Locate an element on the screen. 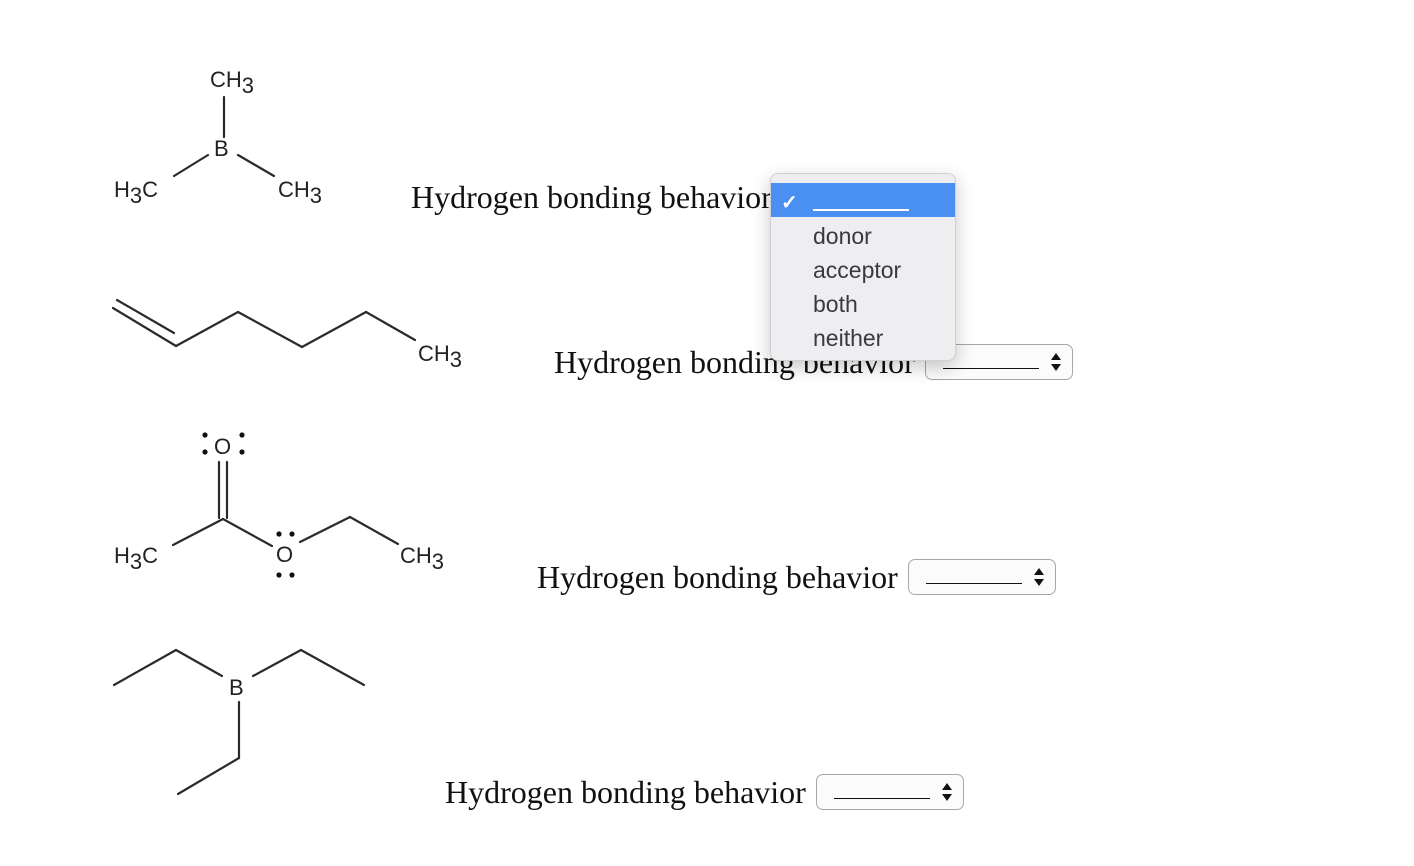  atom-label-carbonyl-oxygen: O is located at coordinates (222, 446).